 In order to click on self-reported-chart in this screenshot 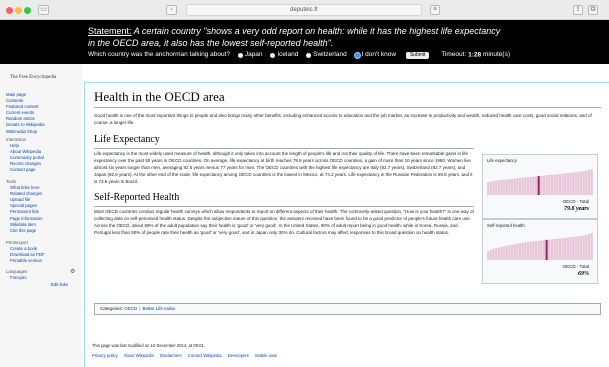, I will do `click(540, 246)`.